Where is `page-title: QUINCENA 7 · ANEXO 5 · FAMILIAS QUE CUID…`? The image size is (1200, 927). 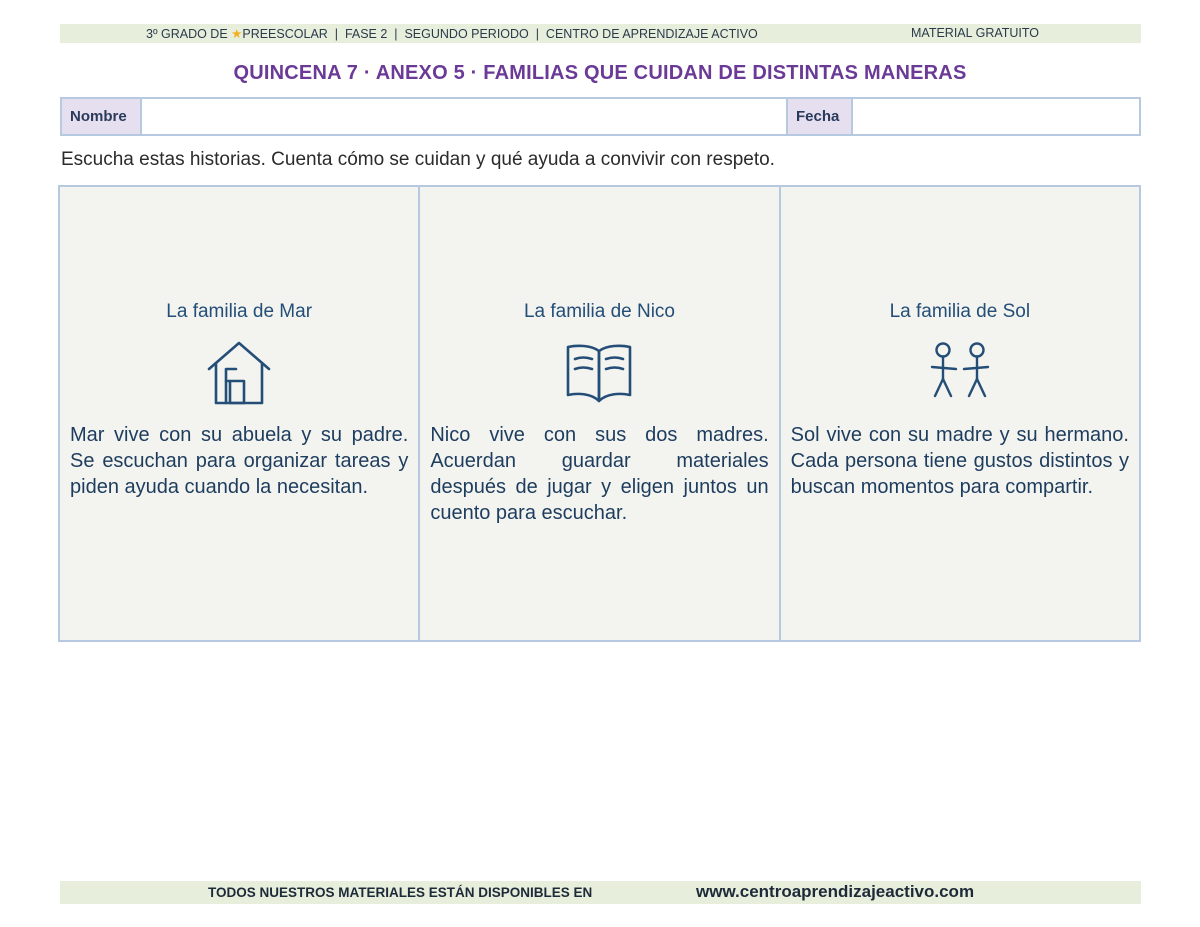
page-title: QUINCENA 7 · ANEXO 5 · FAMILIAS QUE CUID… is located at coordinates (600, 73).